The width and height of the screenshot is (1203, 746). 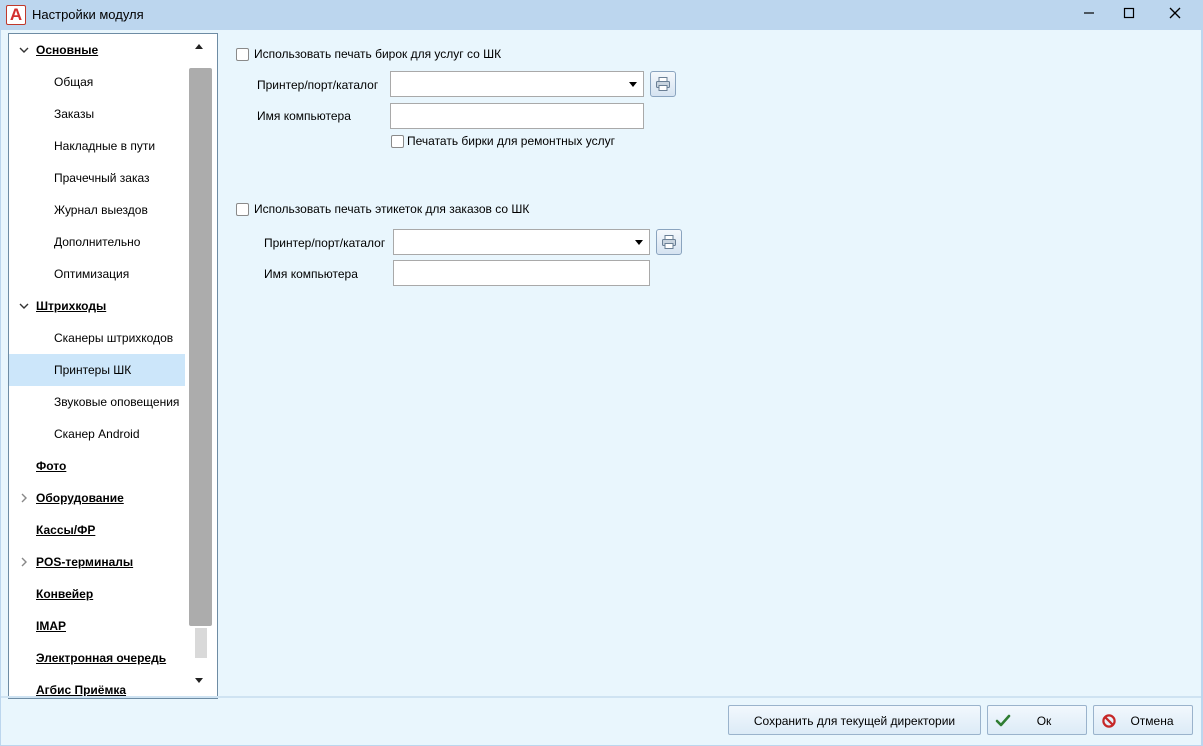 I want to click on footer-divider, so click(x=601, y=697).